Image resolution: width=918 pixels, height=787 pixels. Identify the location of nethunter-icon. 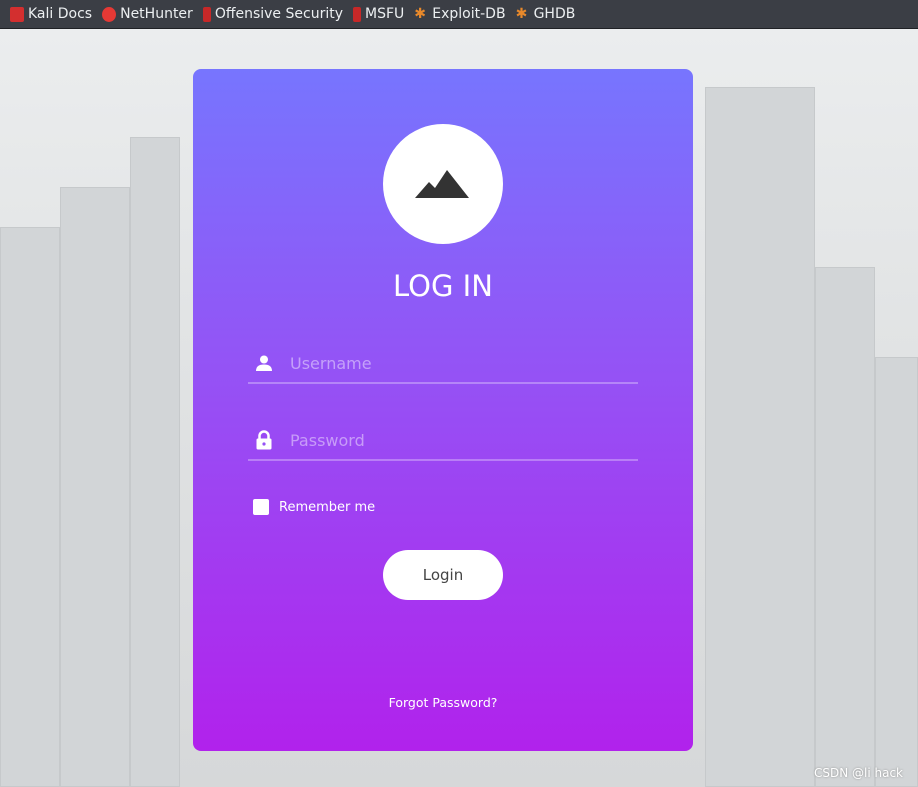
(109, 14).